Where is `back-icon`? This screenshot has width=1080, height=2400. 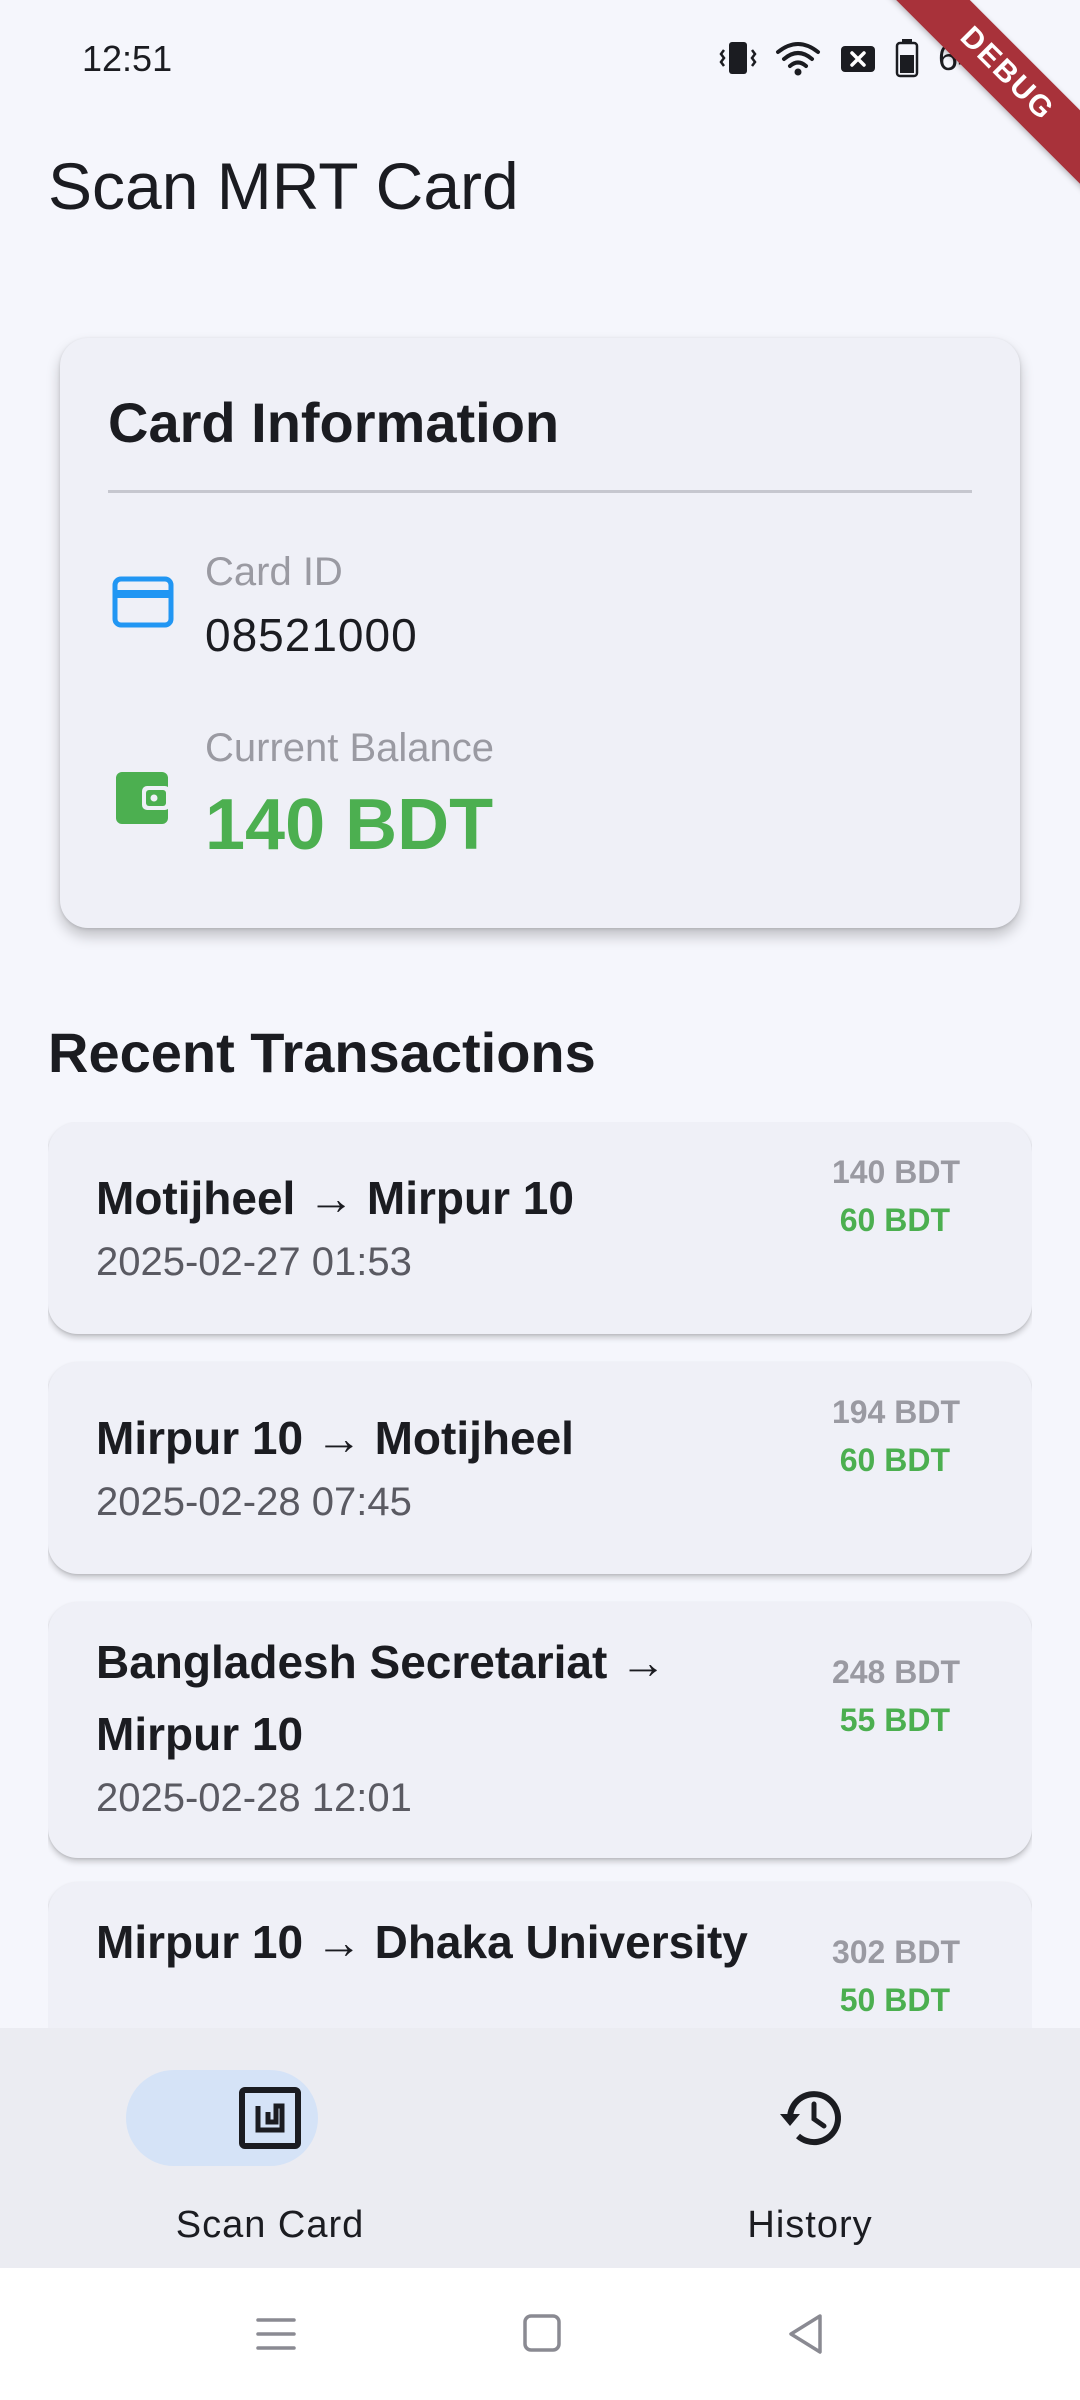
back-icon is located at coordinates (806, 2336).